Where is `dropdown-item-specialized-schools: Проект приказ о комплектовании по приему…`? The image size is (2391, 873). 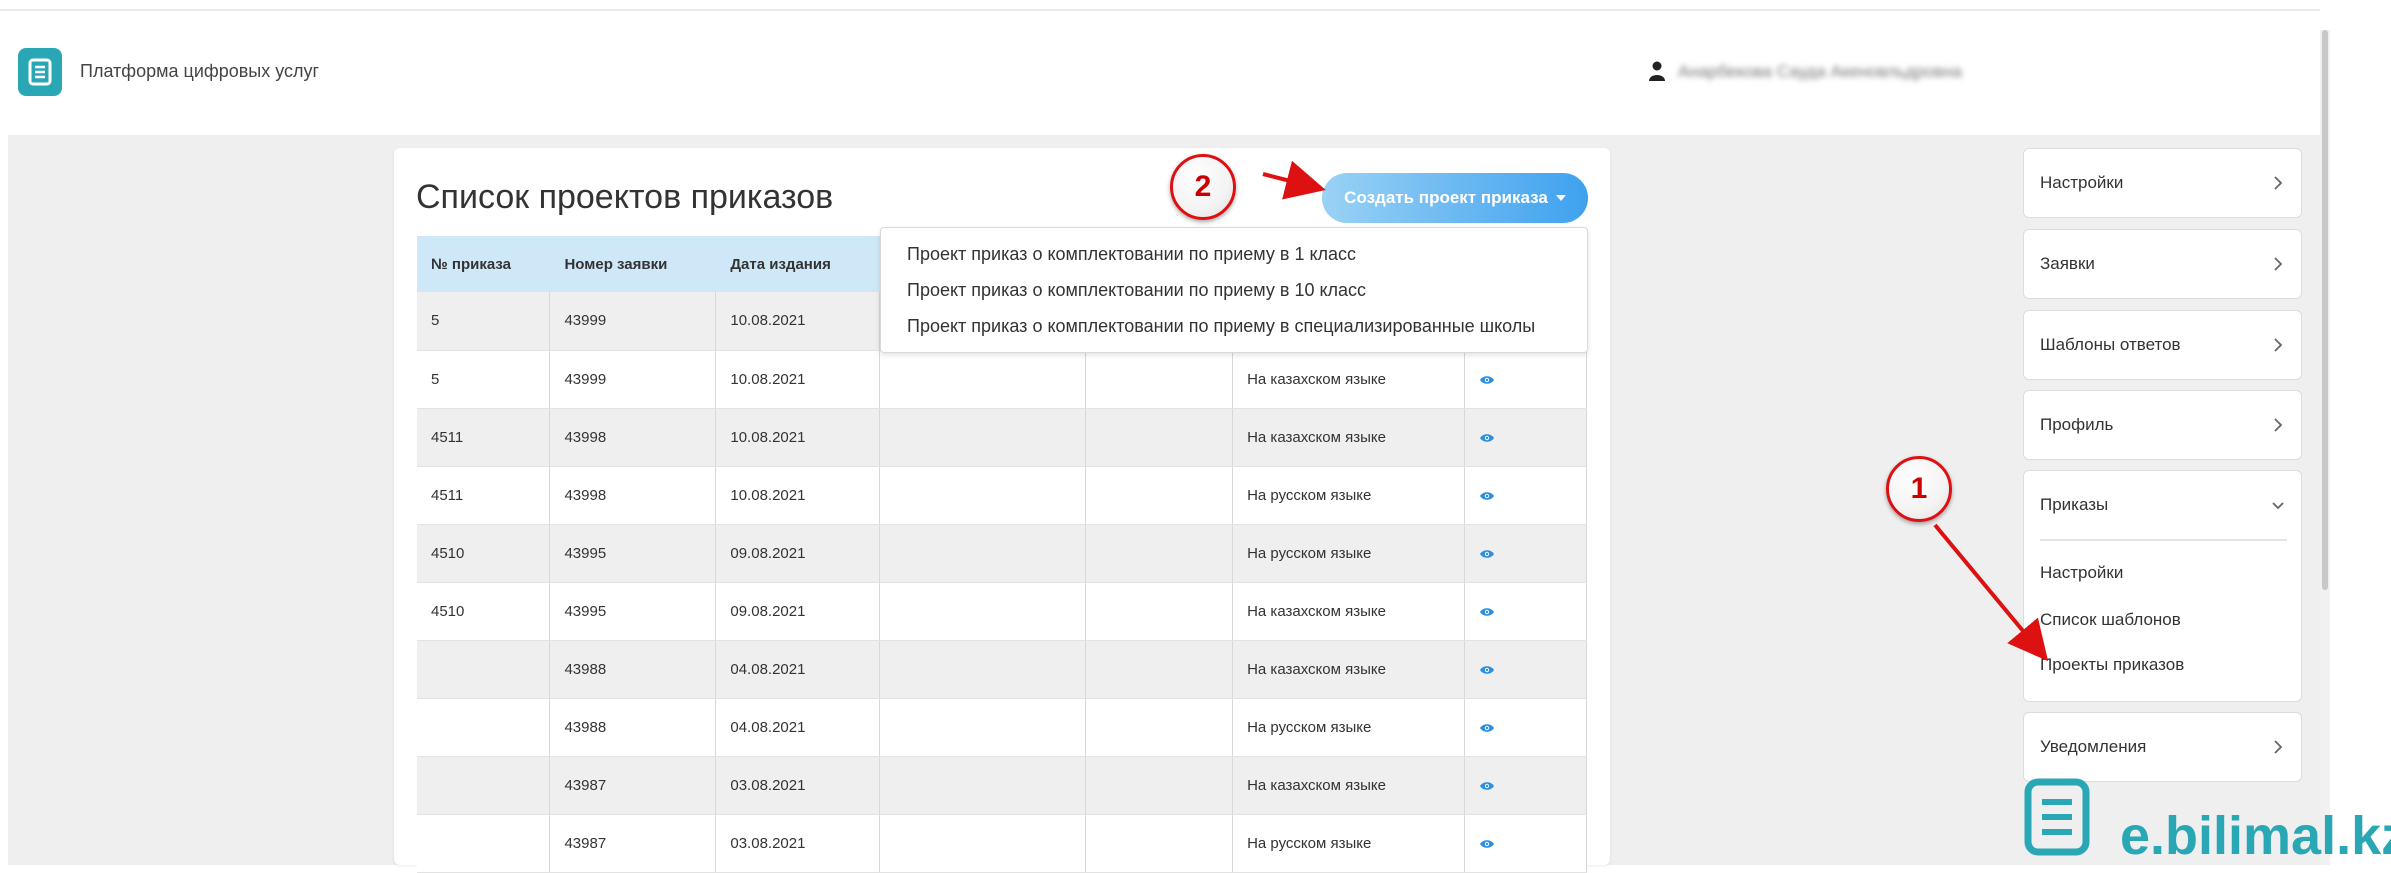 dropdown-item-specialized-schools: Проект приказ о комплектовании по приему… is located at coordinates (1234, 334).